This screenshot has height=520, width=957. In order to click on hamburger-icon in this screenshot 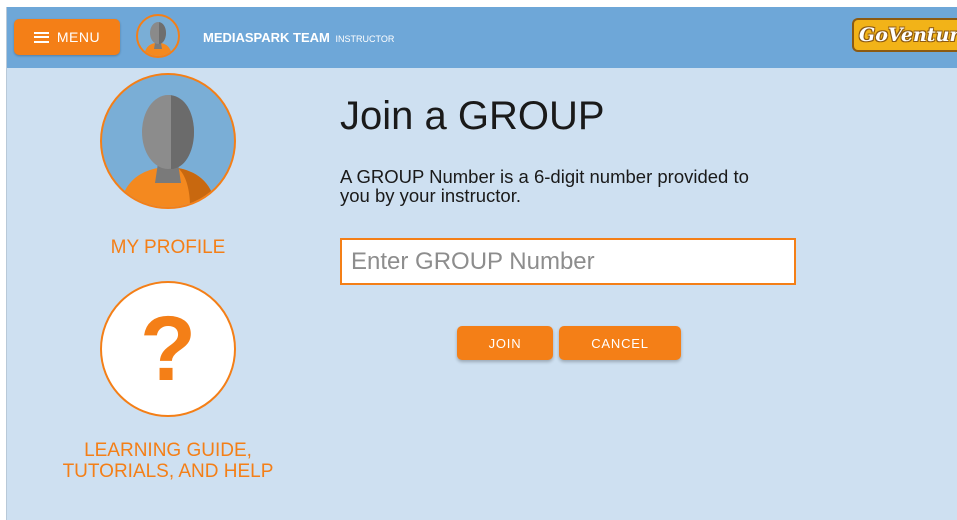, I will do `click(41, 37)`.